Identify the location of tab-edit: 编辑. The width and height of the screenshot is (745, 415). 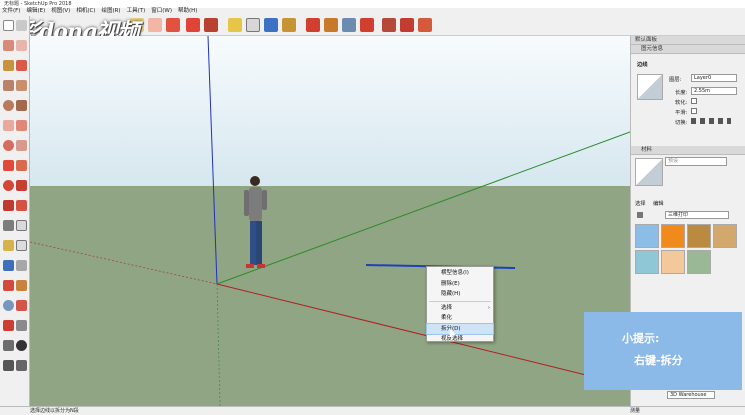
(658, 203).